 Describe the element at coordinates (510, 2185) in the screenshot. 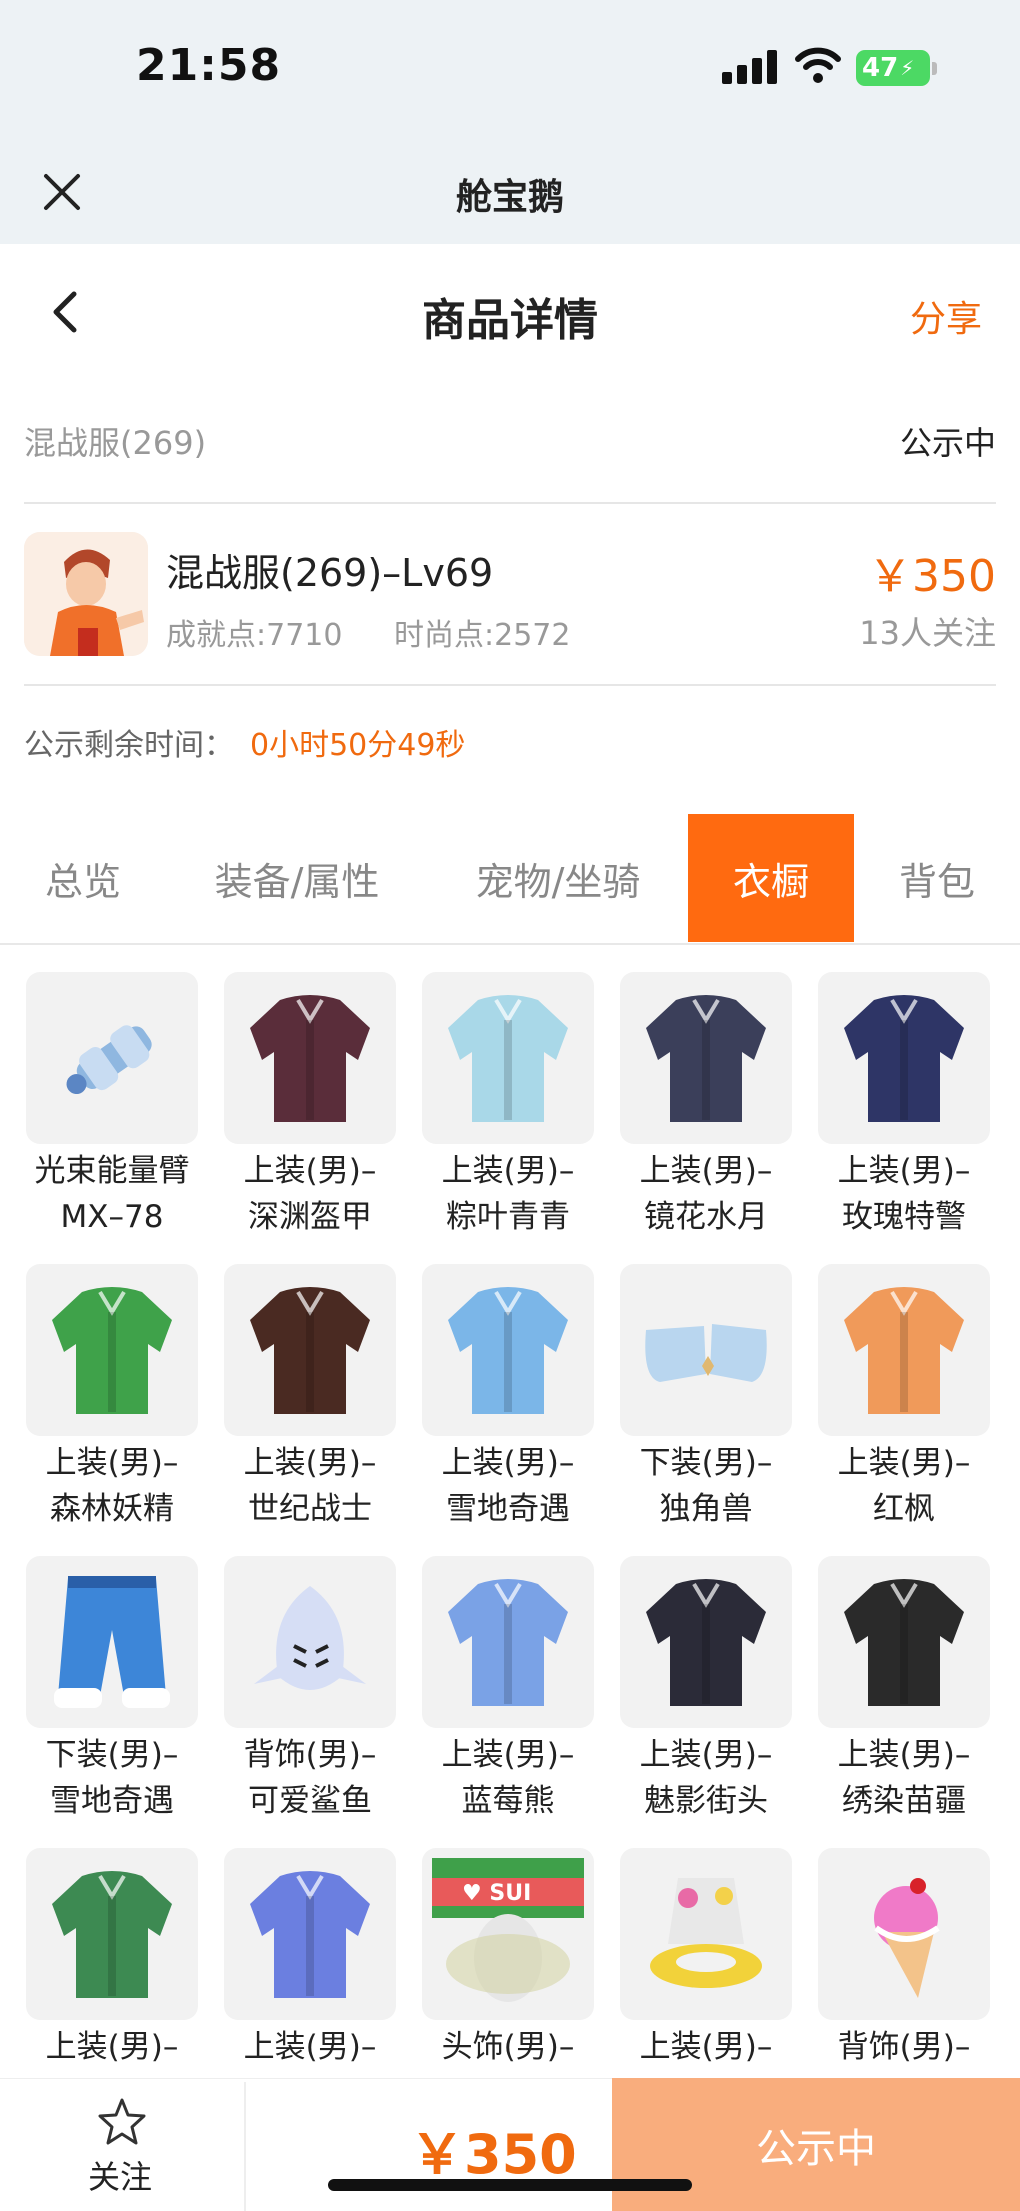

I see `home-indicator` at that location.